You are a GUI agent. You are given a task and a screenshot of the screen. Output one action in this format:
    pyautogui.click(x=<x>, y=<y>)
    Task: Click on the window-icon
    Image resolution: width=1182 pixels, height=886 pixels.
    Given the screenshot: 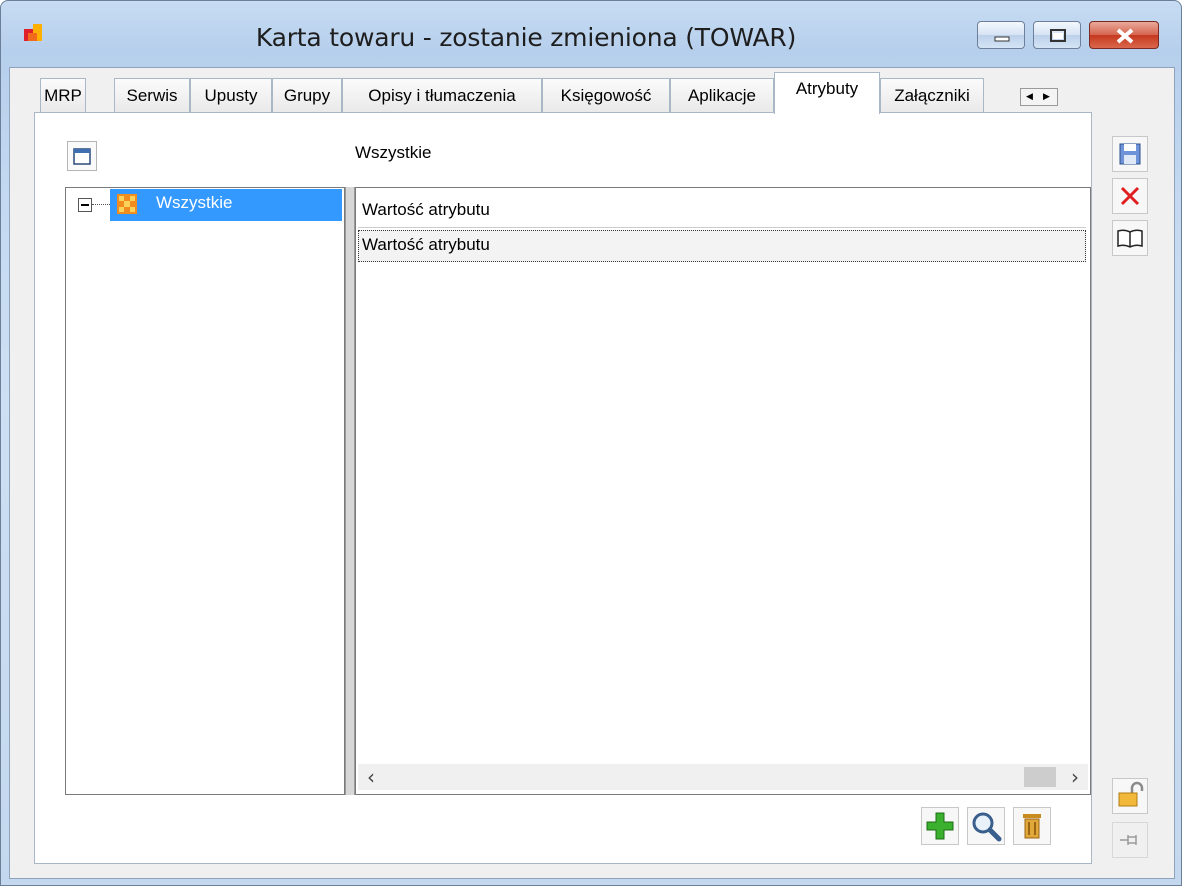 What is the action you would take?
    pyautogui.click(x=82, y=156)
    